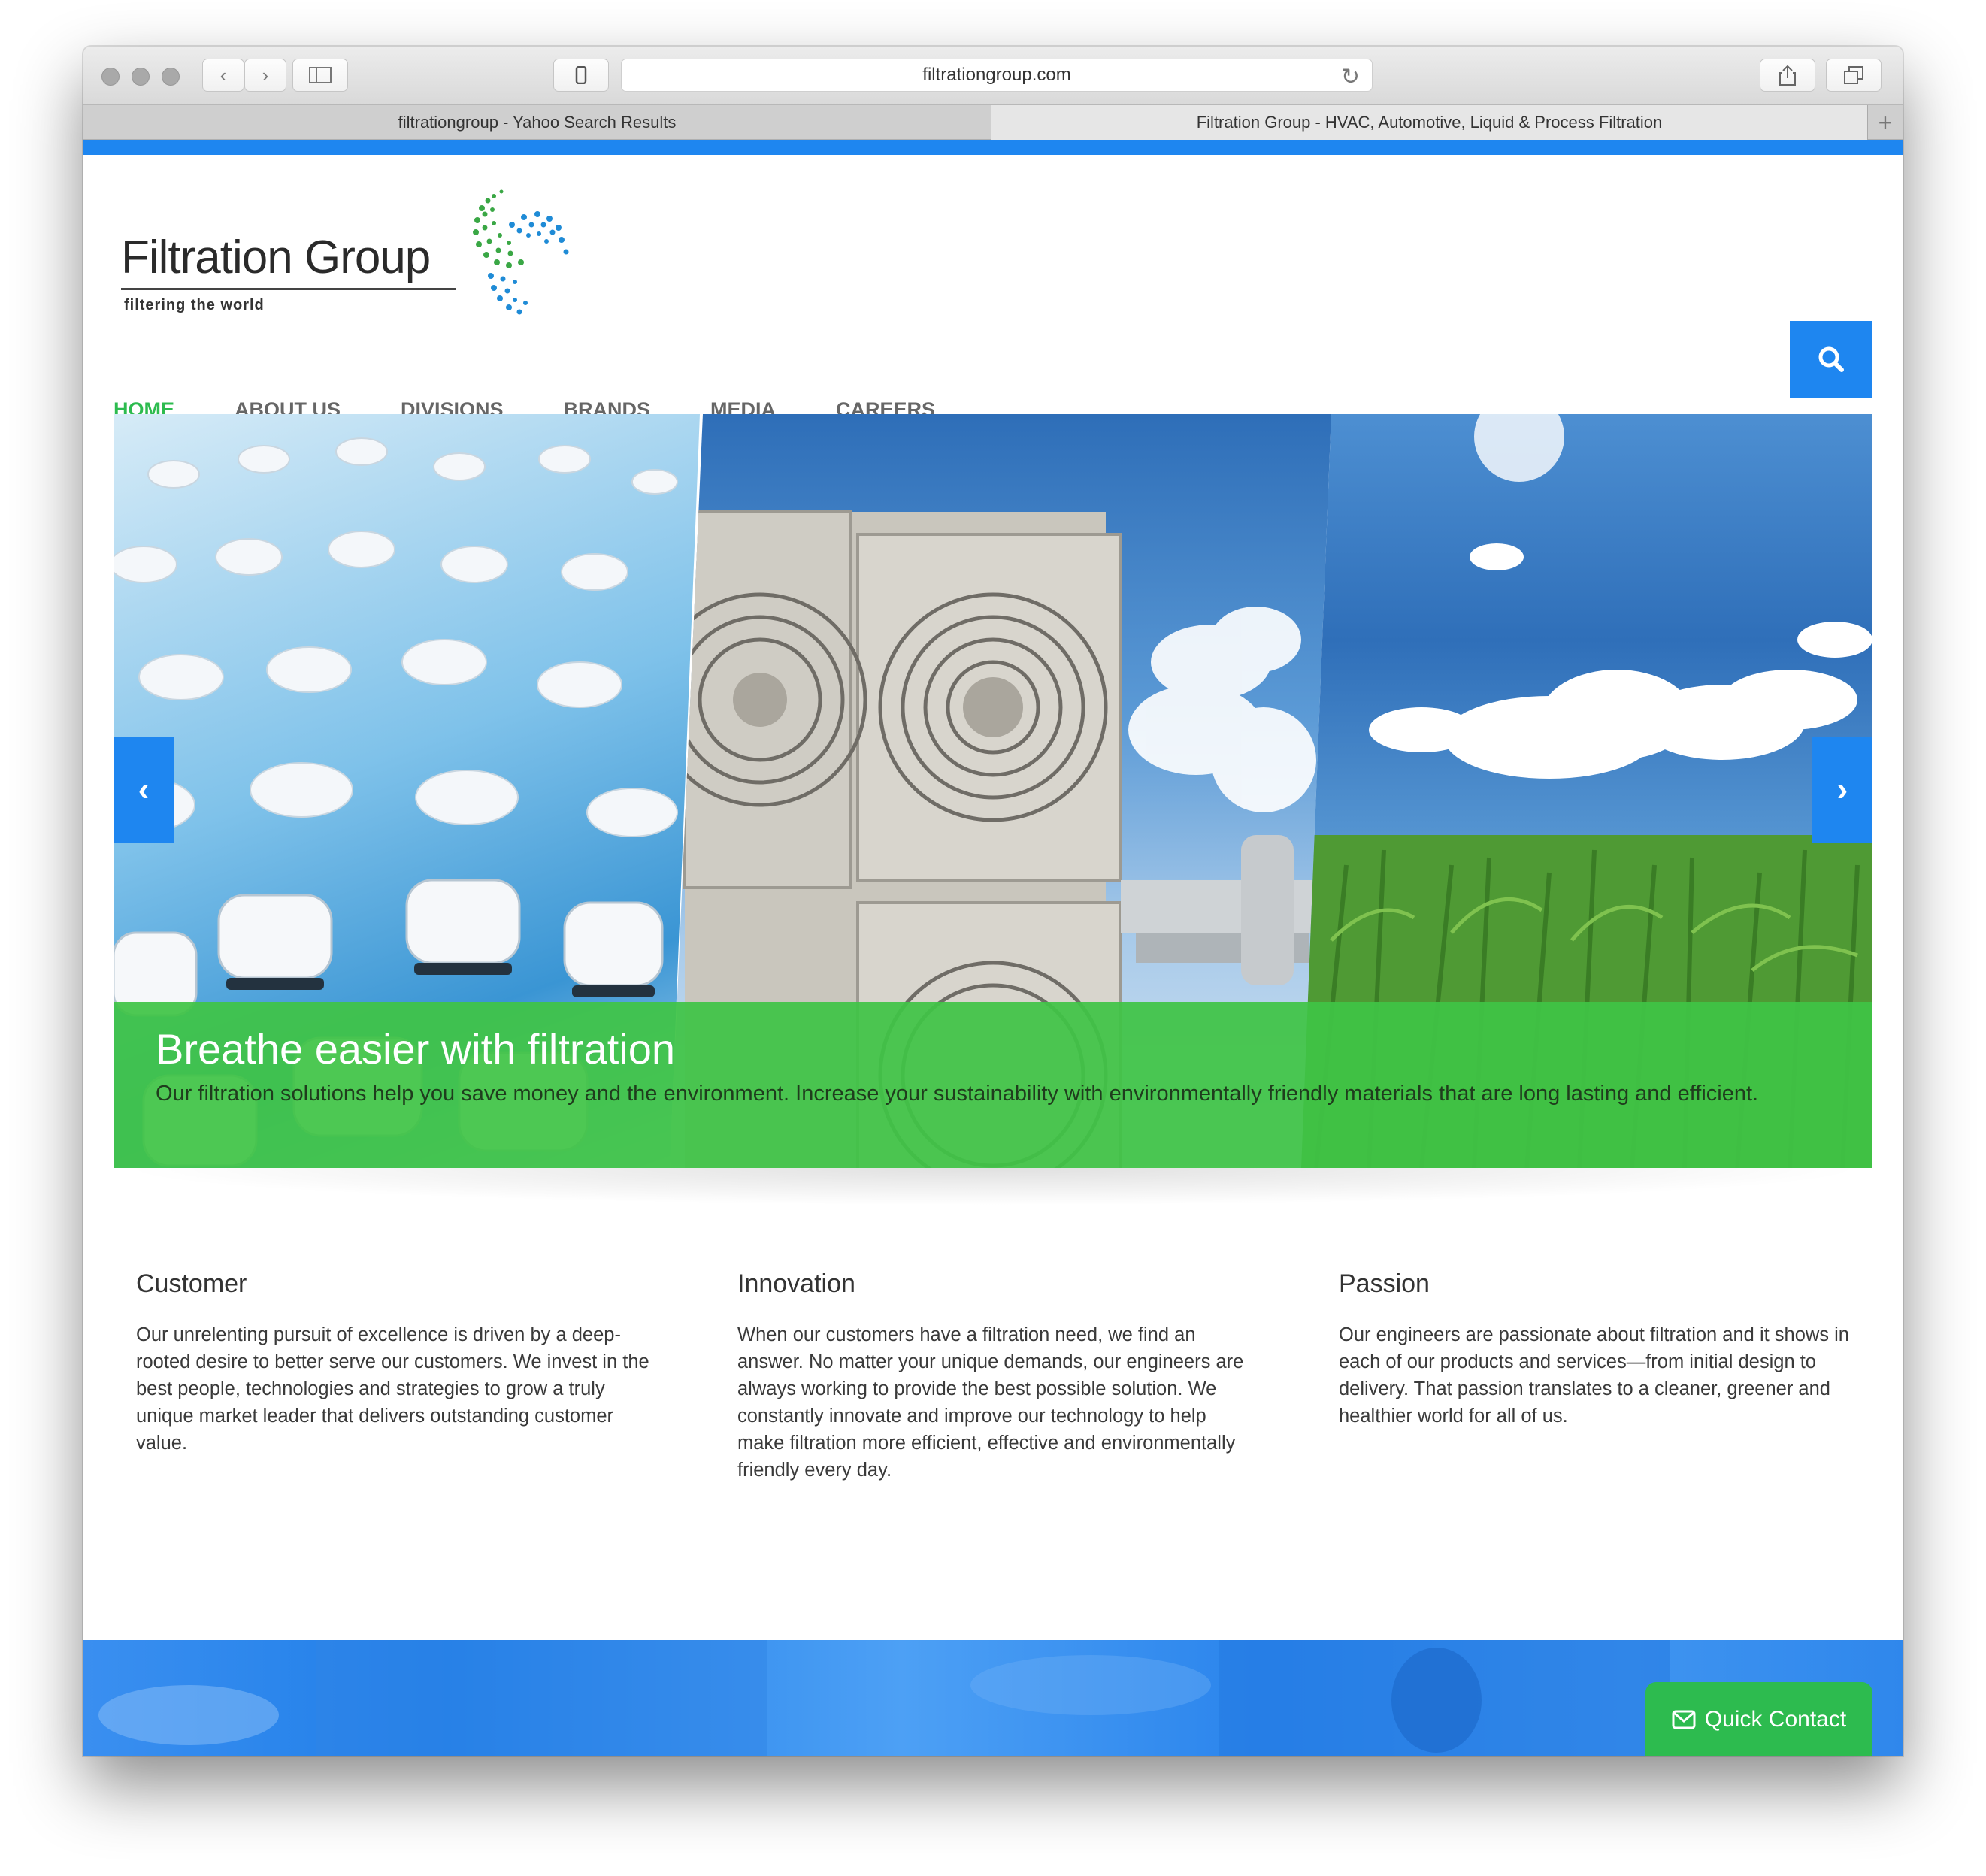 The width and height of the screenshot is (1986, 1876). Describe the element at coordinates (884, 1698) in the screenshot. I see `footer-band-imagery` at that location.